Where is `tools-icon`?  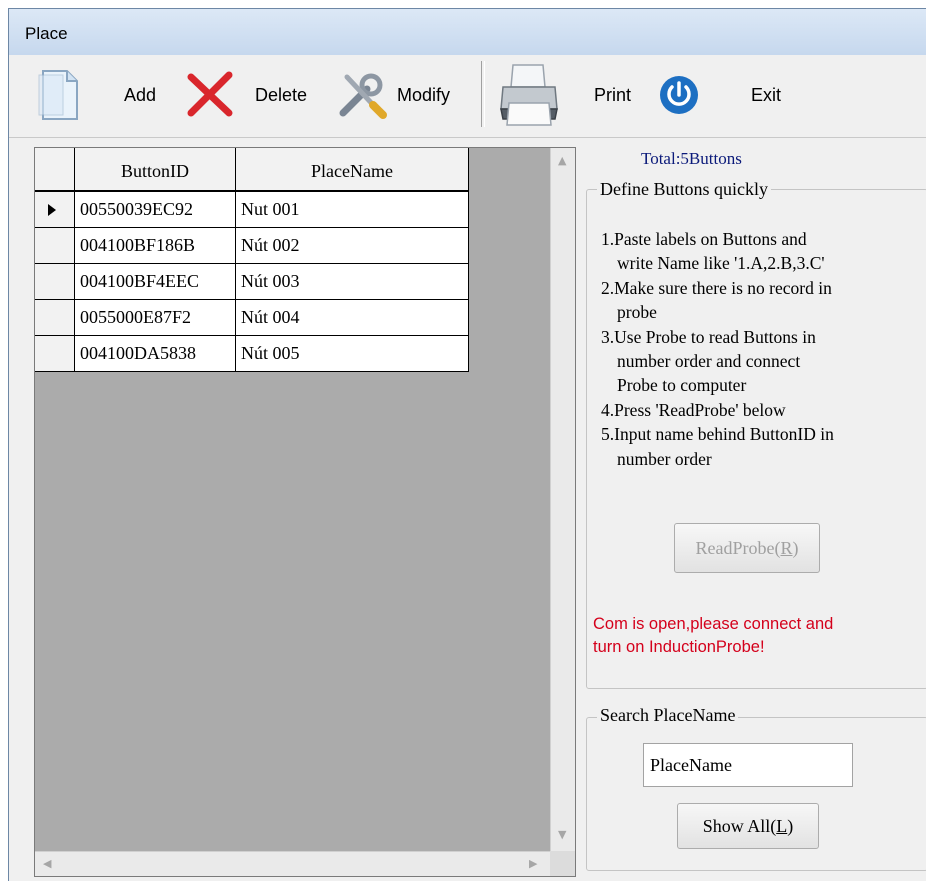
tools-icon is located at coordinates (363, 96).